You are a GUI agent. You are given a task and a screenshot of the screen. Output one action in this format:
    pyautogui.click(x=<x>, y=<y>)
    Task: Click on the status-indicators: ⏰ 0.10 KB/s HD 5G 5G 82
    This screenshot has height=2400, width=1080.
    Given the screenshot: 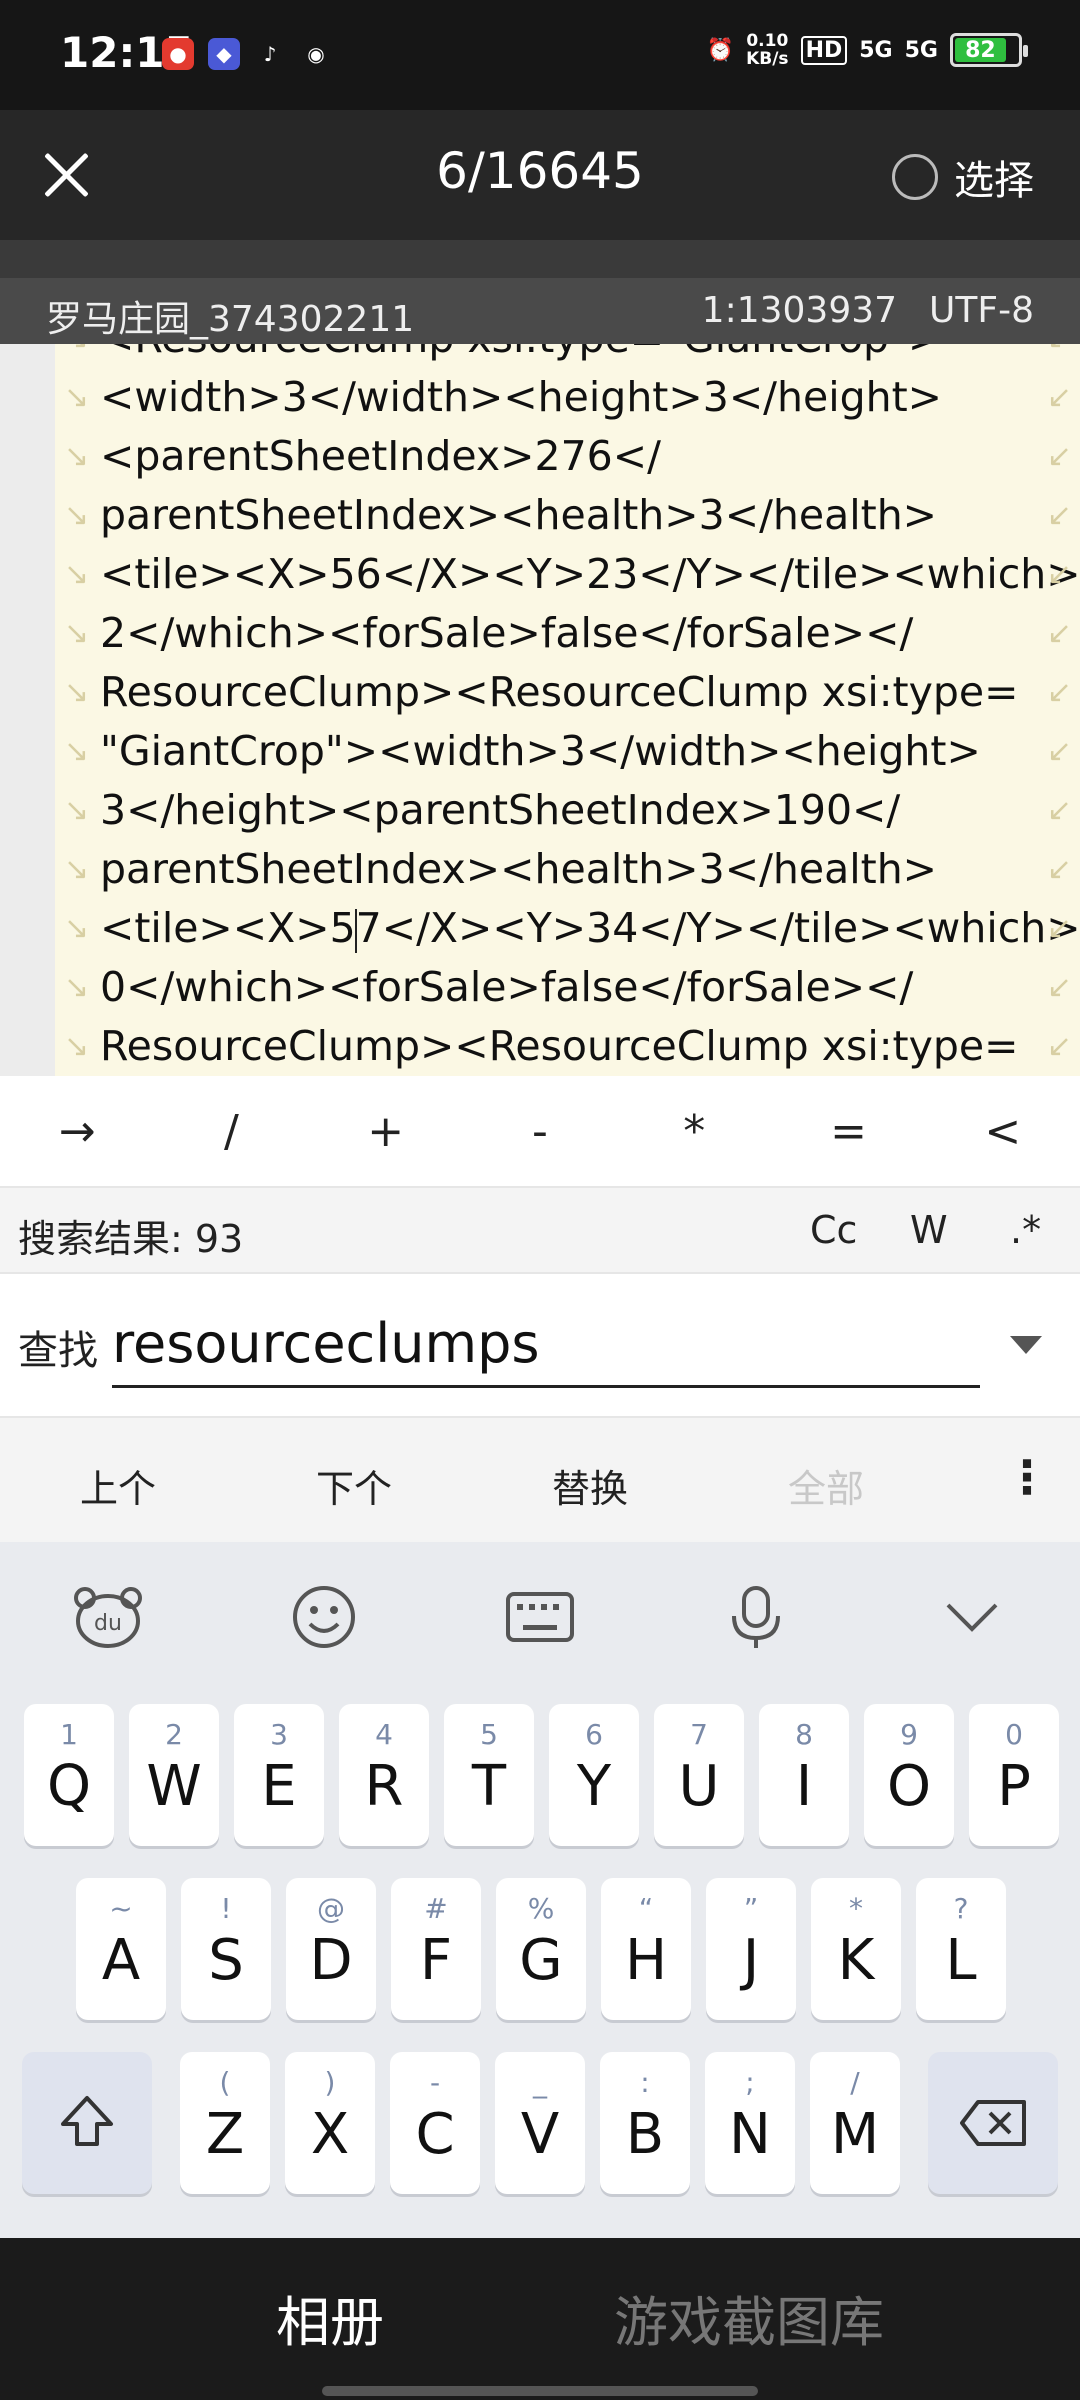 What is the action you would take?
    pyautogui.click(x=867, y=50)
    